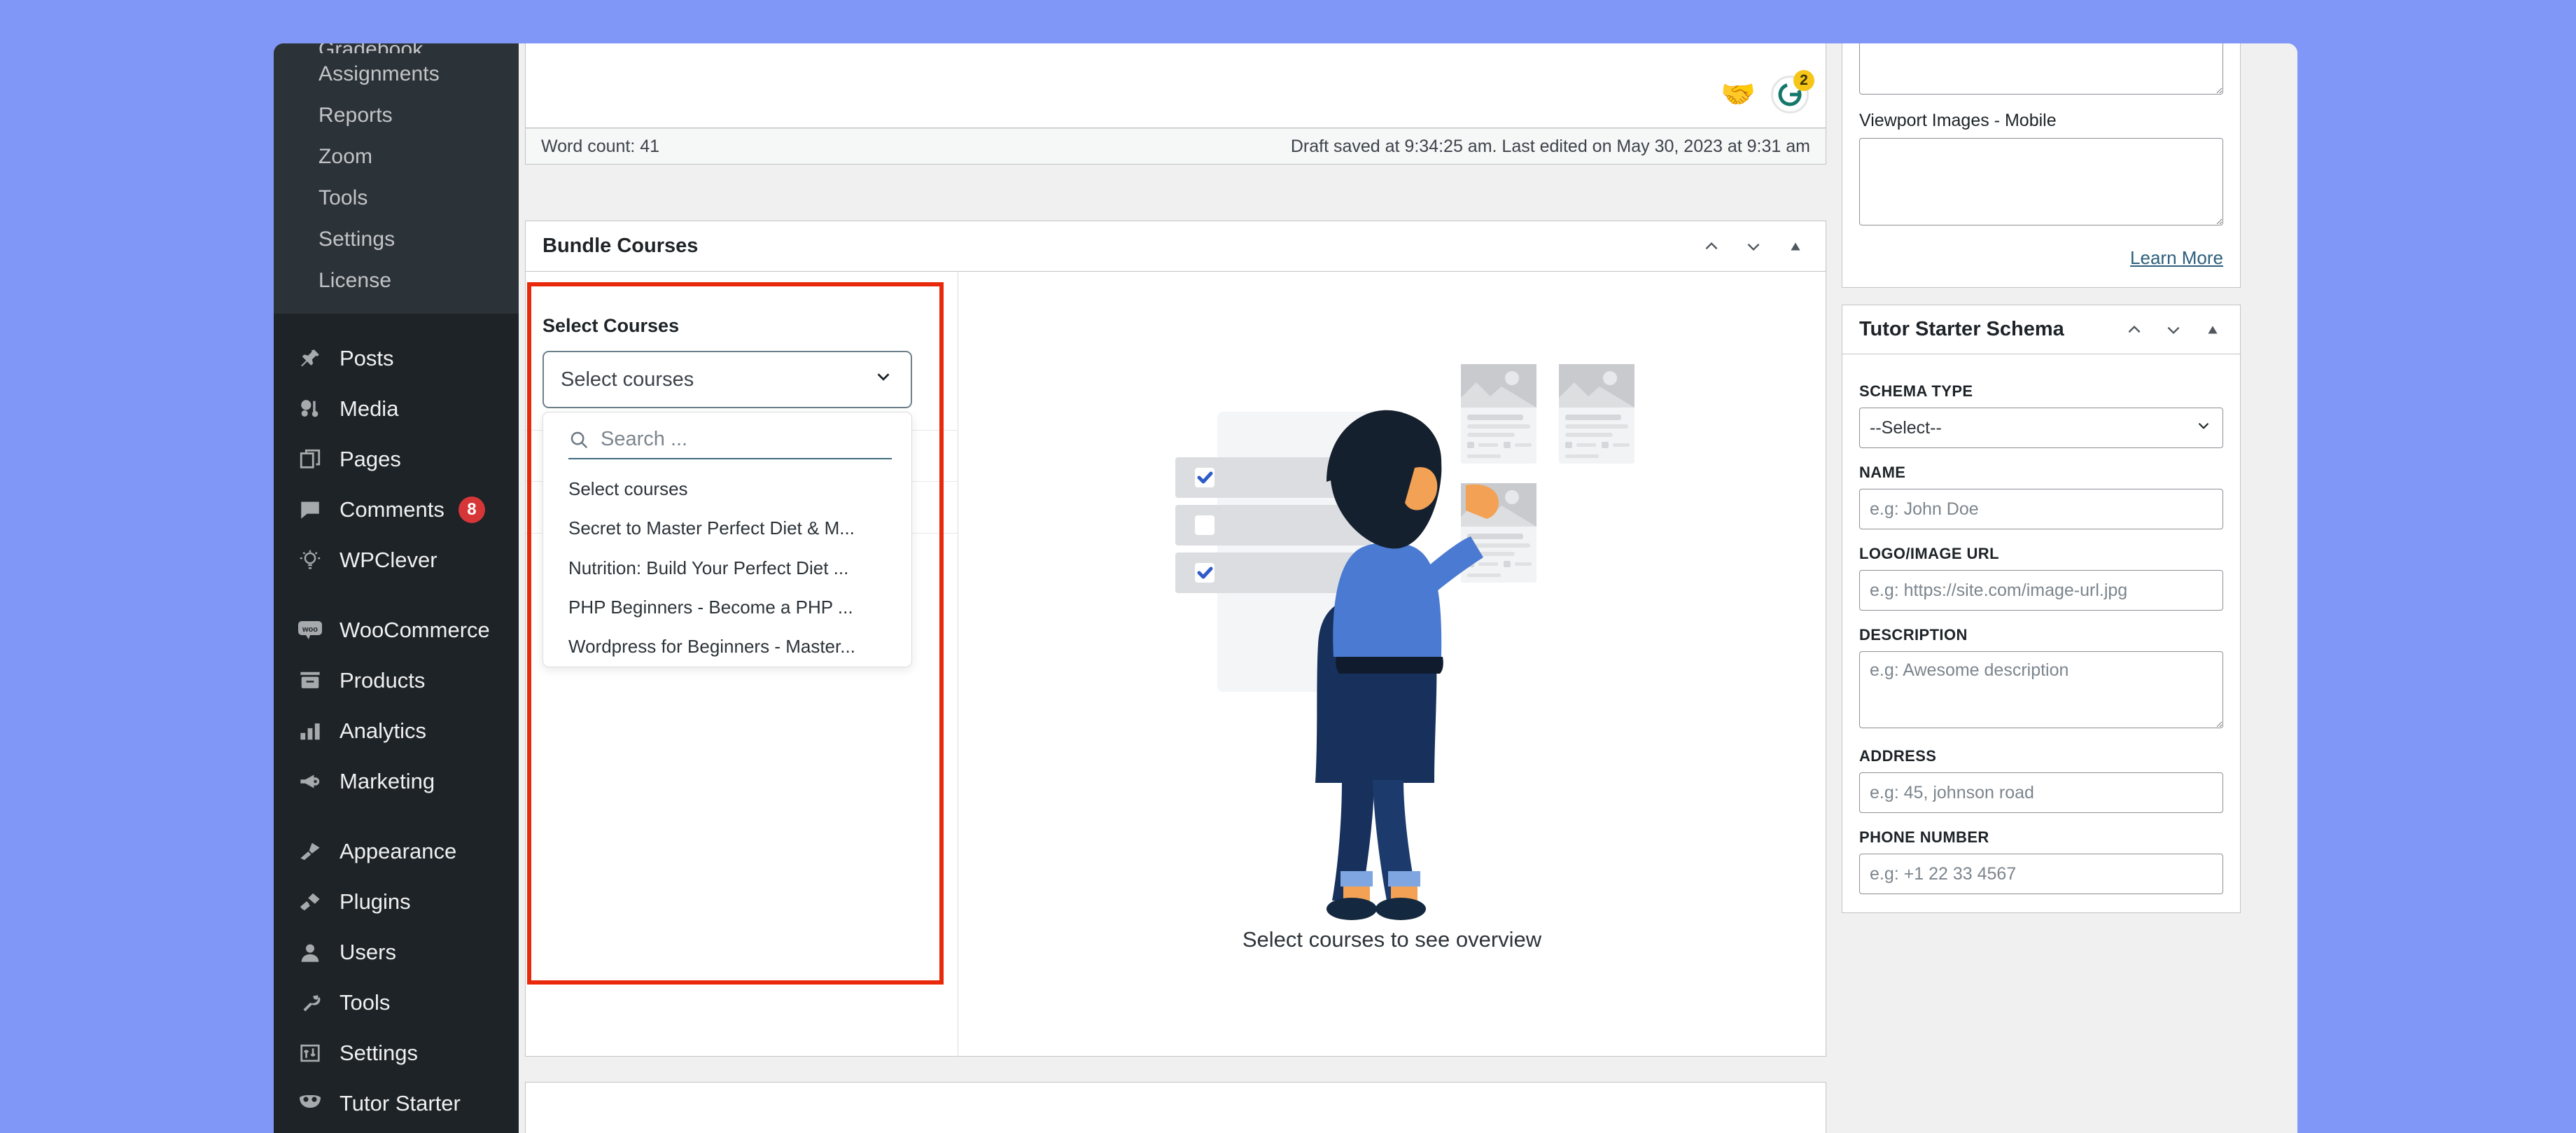  Describe the element at coordinates (1767, 91) in the screenshot. I see `editor-plugin-icons: 🤝 2` at that location.